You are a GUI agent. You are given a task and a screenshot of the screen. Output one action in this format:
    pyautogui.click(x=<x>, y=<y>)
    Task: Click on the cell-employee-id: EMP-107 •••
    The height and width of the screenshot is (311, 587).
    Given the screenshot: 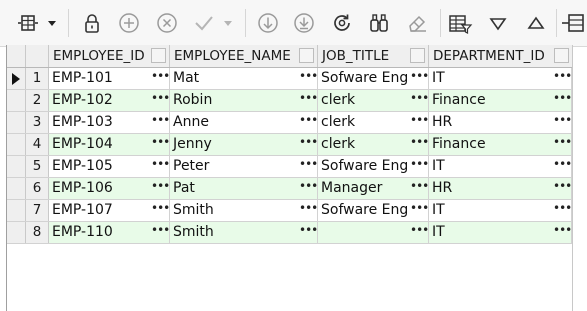 What is the action you would take?
    pyautogui.click(x=109, y=210)
    